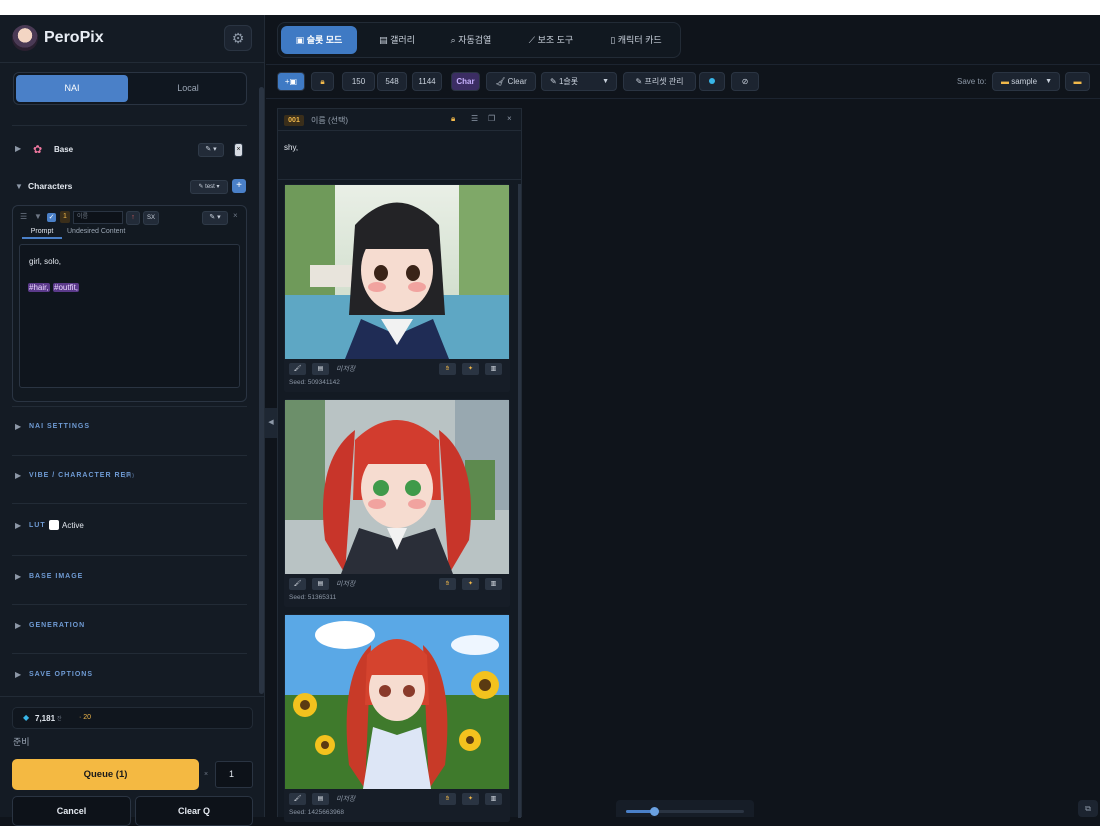 The image size is (1100, 826). I want to click on slot-icon: ▣, so click(300, 40).